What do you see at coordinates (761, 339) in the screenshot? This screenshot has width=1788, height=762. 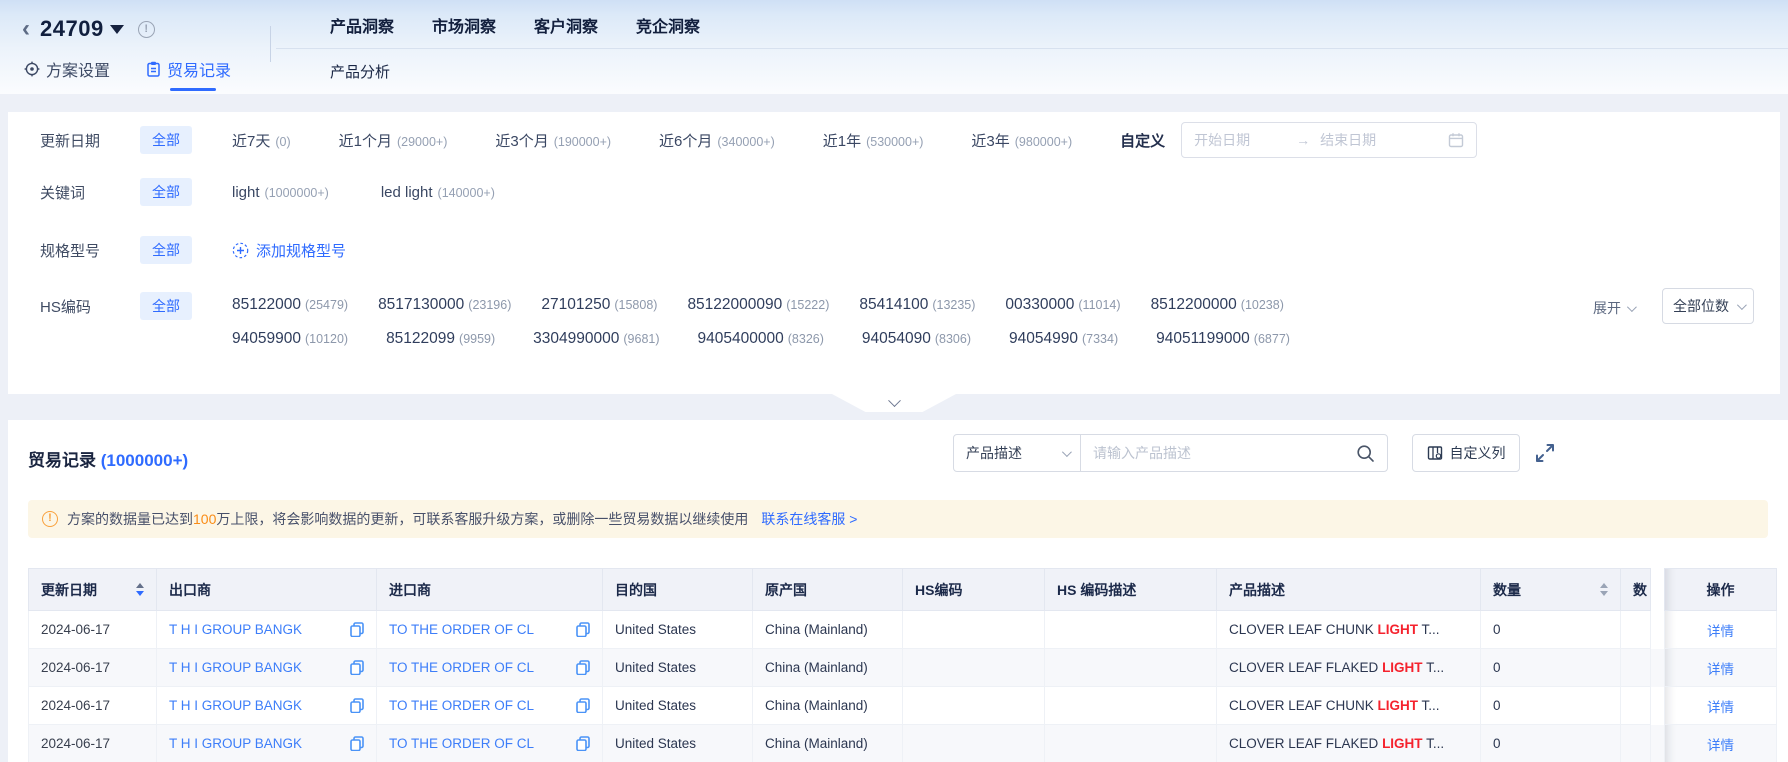 I see `hs-code-option: 9405400000 (8326)` at bounding box center [761, 339].